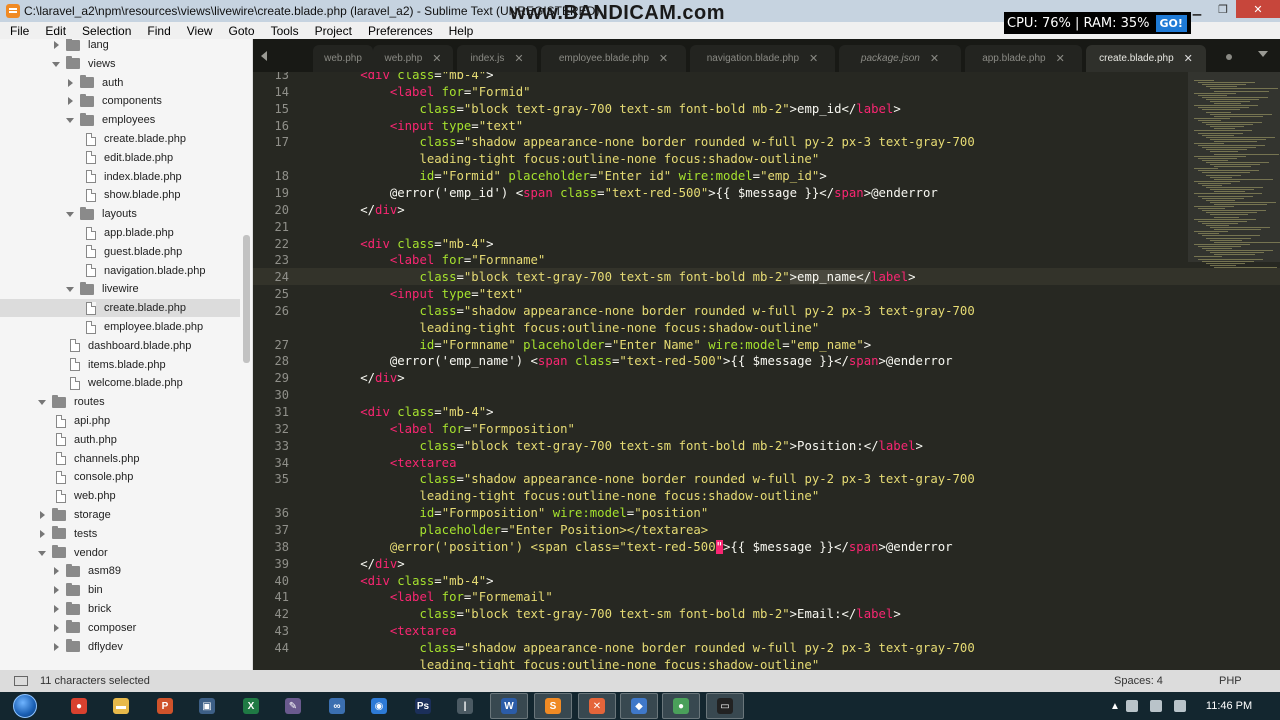 The height and width of the screenshot is (720, 1280). Describe the element at coordinates (1155, 706) in the screenshot. I see `network-icon` at that location.